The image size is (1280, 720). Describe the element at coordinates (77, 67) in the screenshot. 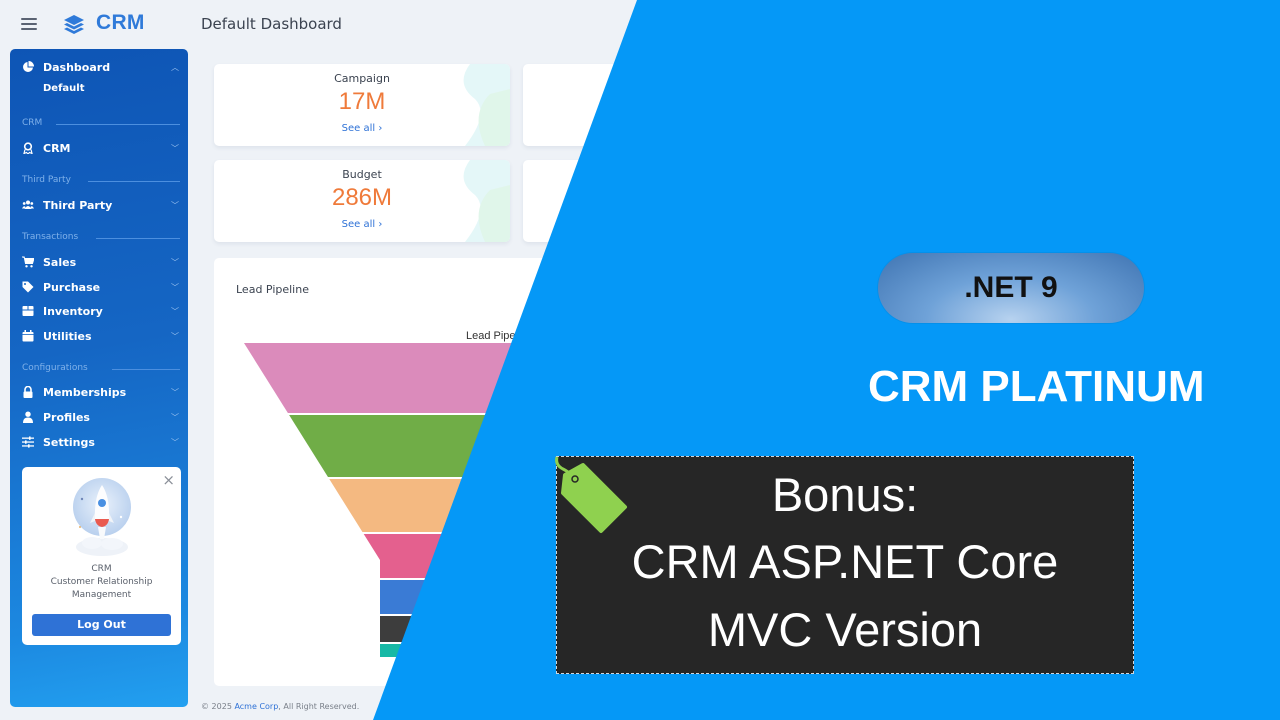

I see `sidebar-item-label: Dashboard` at that location.